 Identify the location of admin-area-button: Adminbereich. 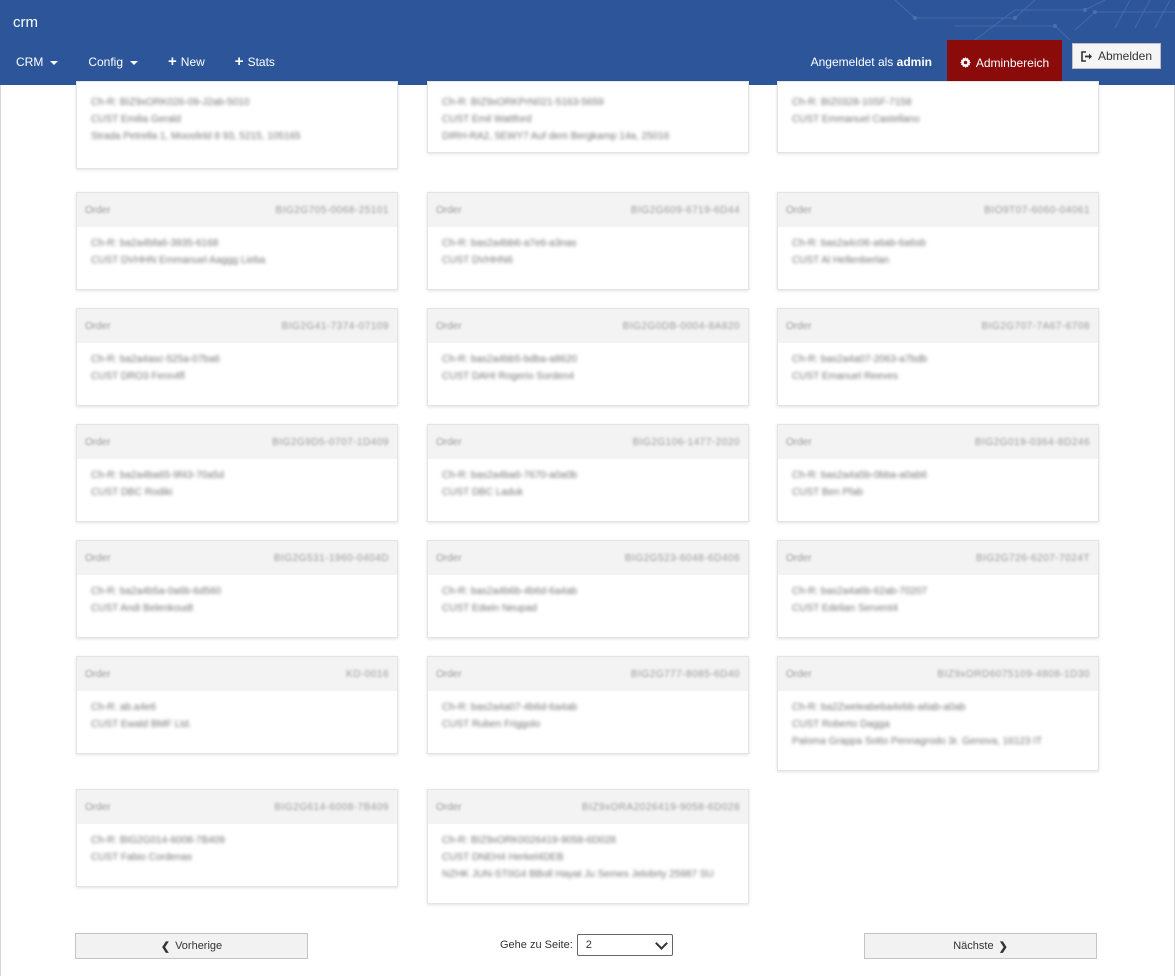
(1004, 62).